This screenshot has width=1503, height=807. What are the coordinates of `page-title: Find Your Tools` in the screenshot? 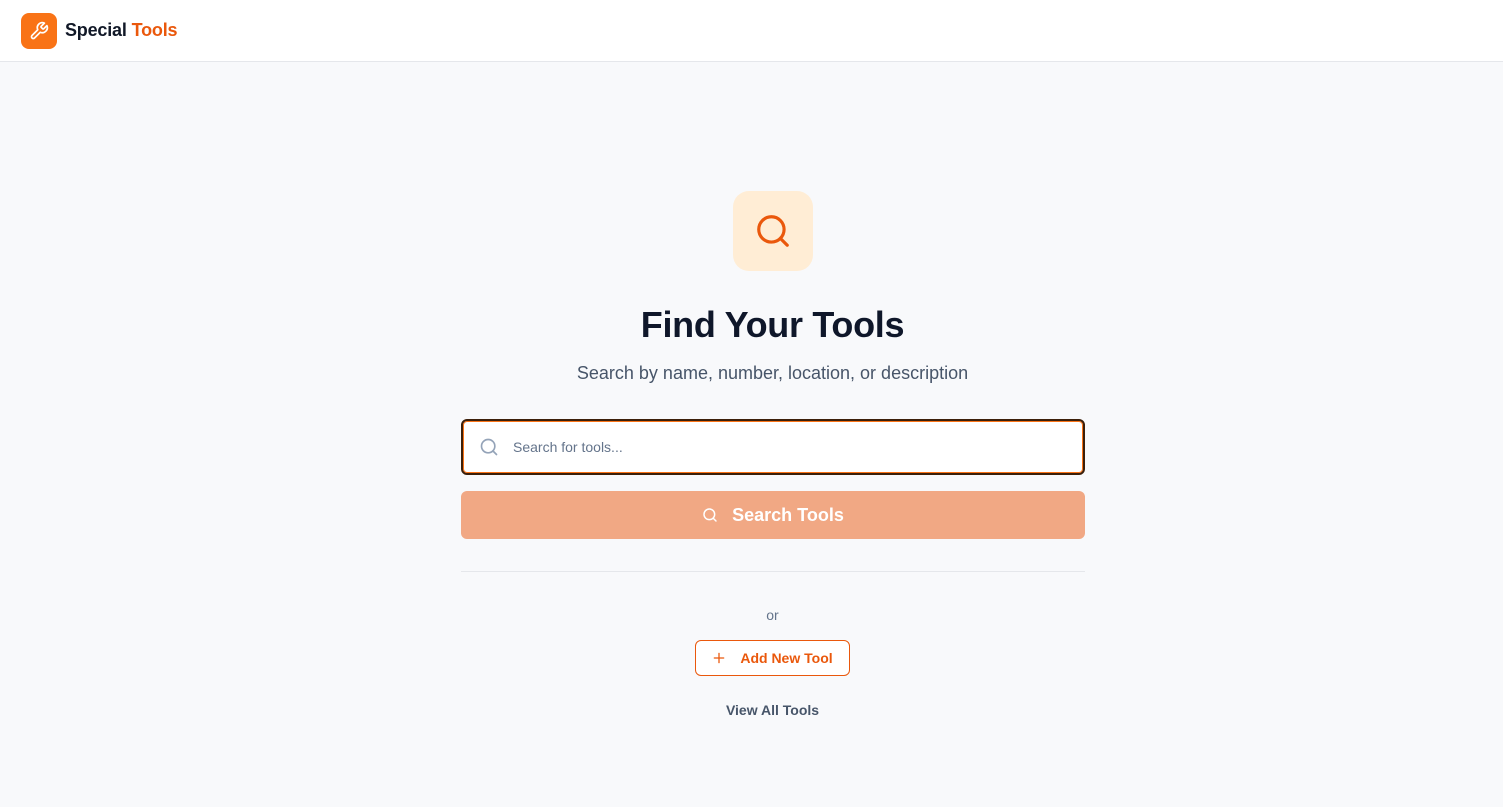 It's located at (772, 324).